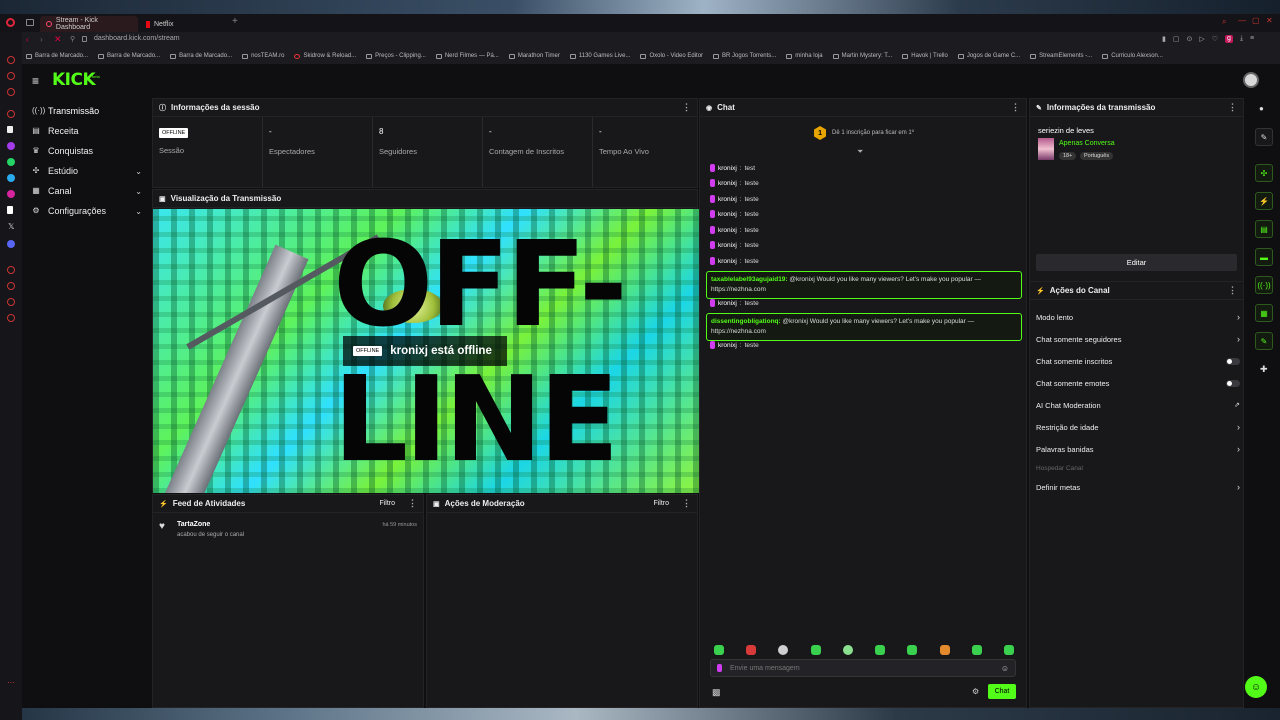 This screenshot has width=1280, height=720. I want to click on action-followers-only: Chat somente seguidores ›, so click(1138, 339).